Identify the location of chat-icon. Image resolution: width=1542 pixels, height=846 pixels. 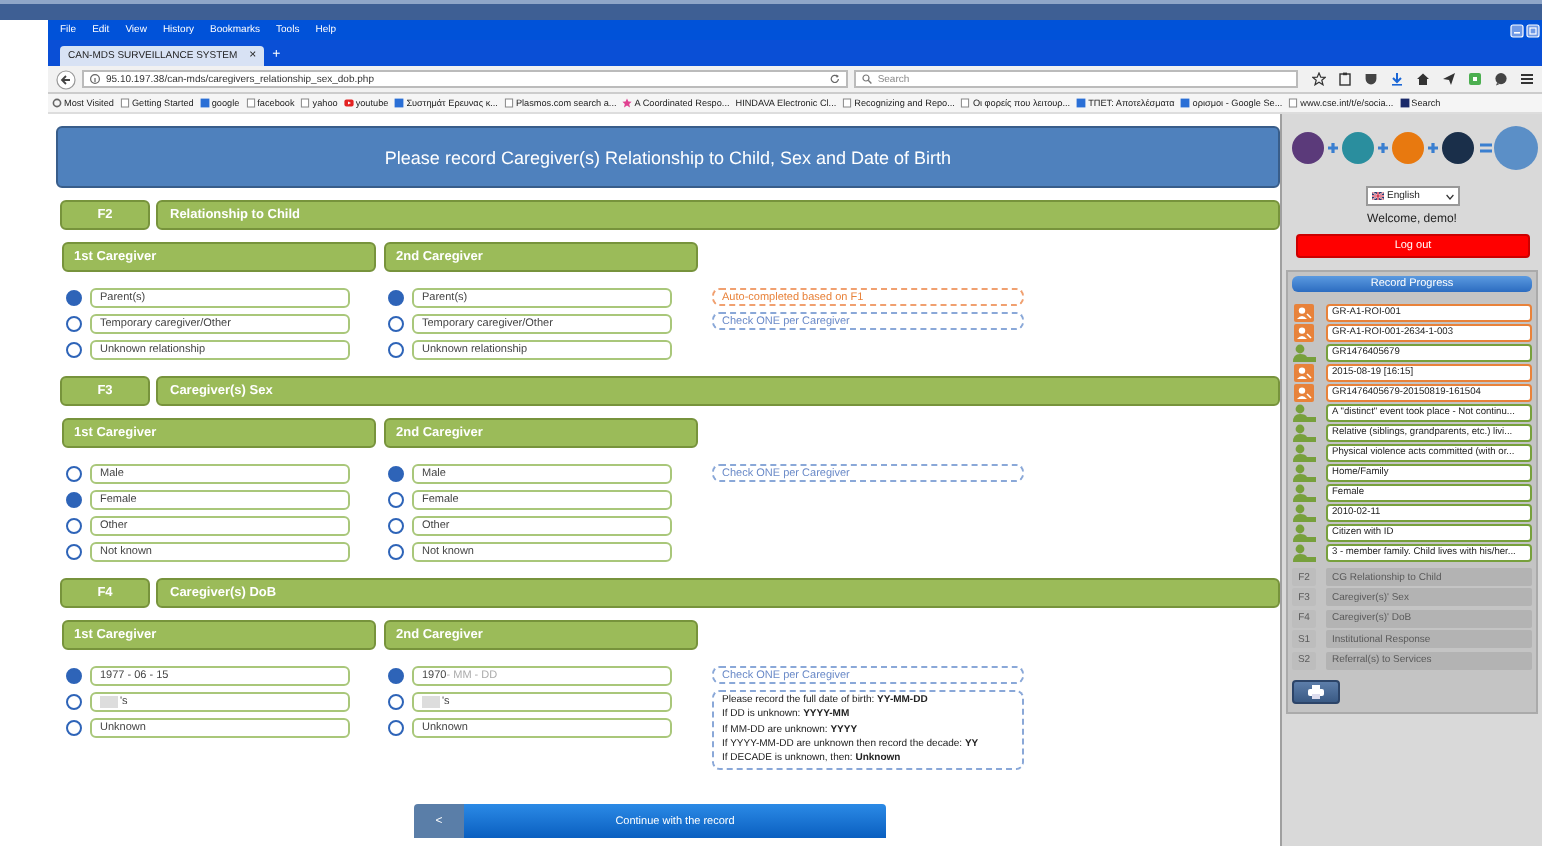
(1501, 79).